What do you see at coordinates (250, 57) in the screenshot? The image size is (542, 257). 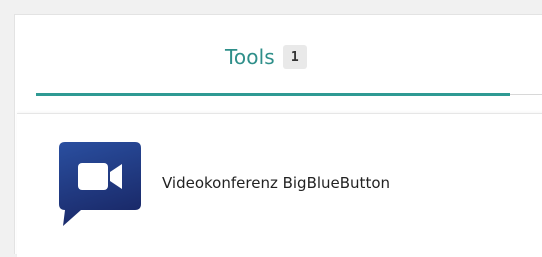 I see `tab-label: Tools` at bounding box center [250, 57].